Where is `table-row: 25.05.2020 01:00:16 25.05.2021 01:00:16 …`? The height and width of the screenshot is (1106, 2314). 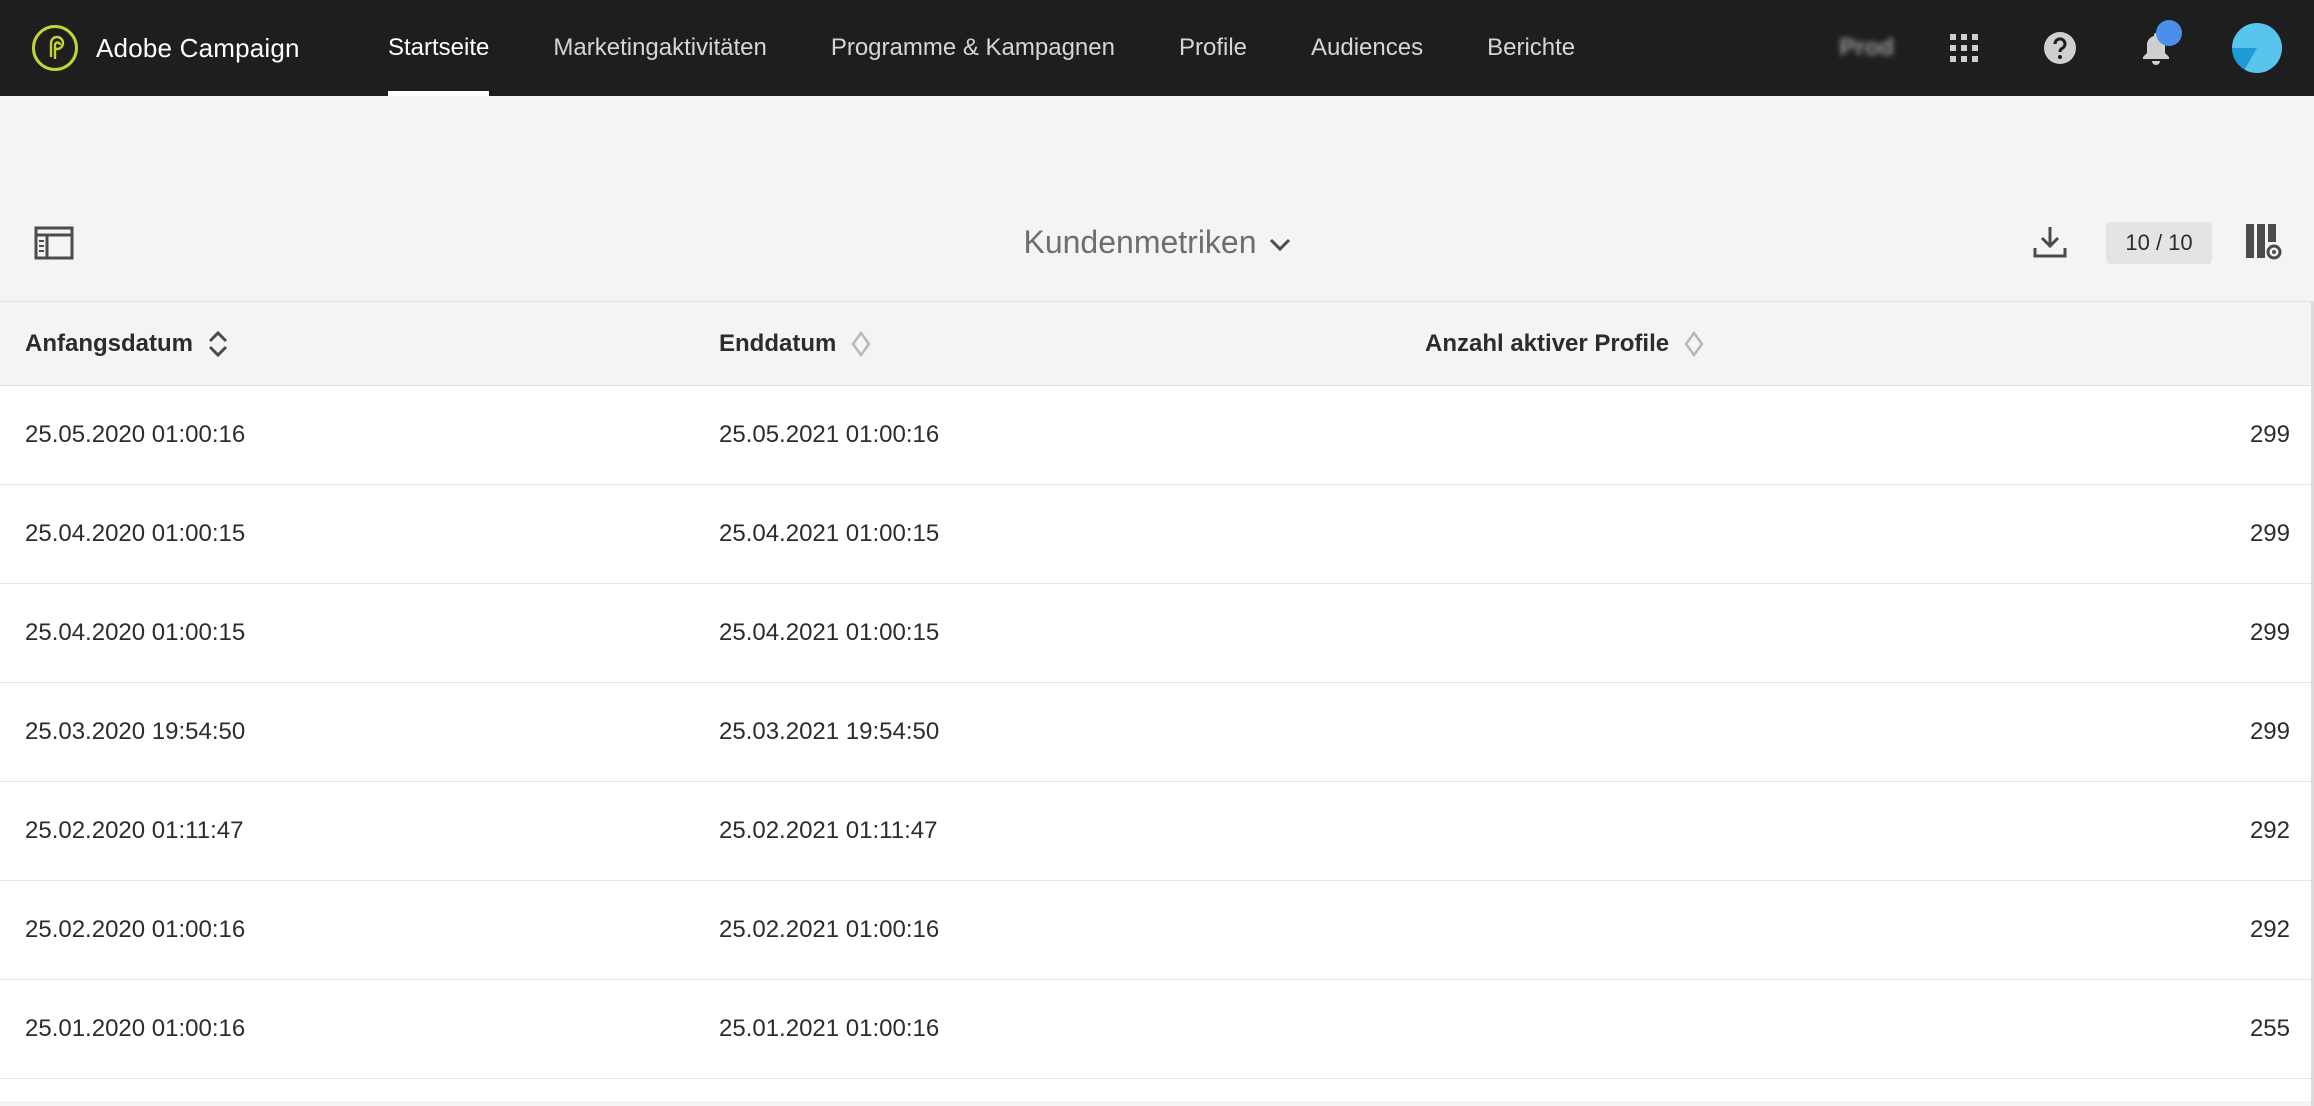 table-row: 25.05.2020 01:00:16 25.05.2021 01:00:16 … is located at coordinates (1157, 435).